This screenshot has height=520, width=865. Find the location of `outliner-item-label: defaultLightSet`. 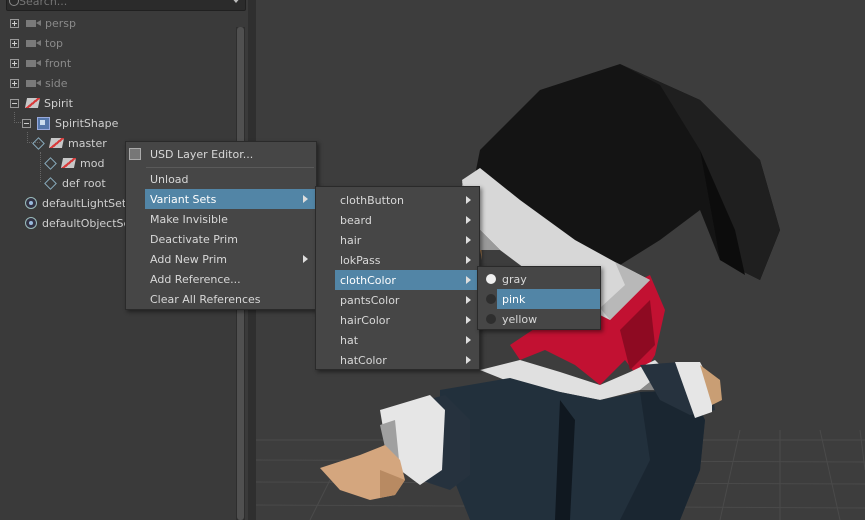

outliner-item-label: defaultLightSet is located at coordinates (84, 203).